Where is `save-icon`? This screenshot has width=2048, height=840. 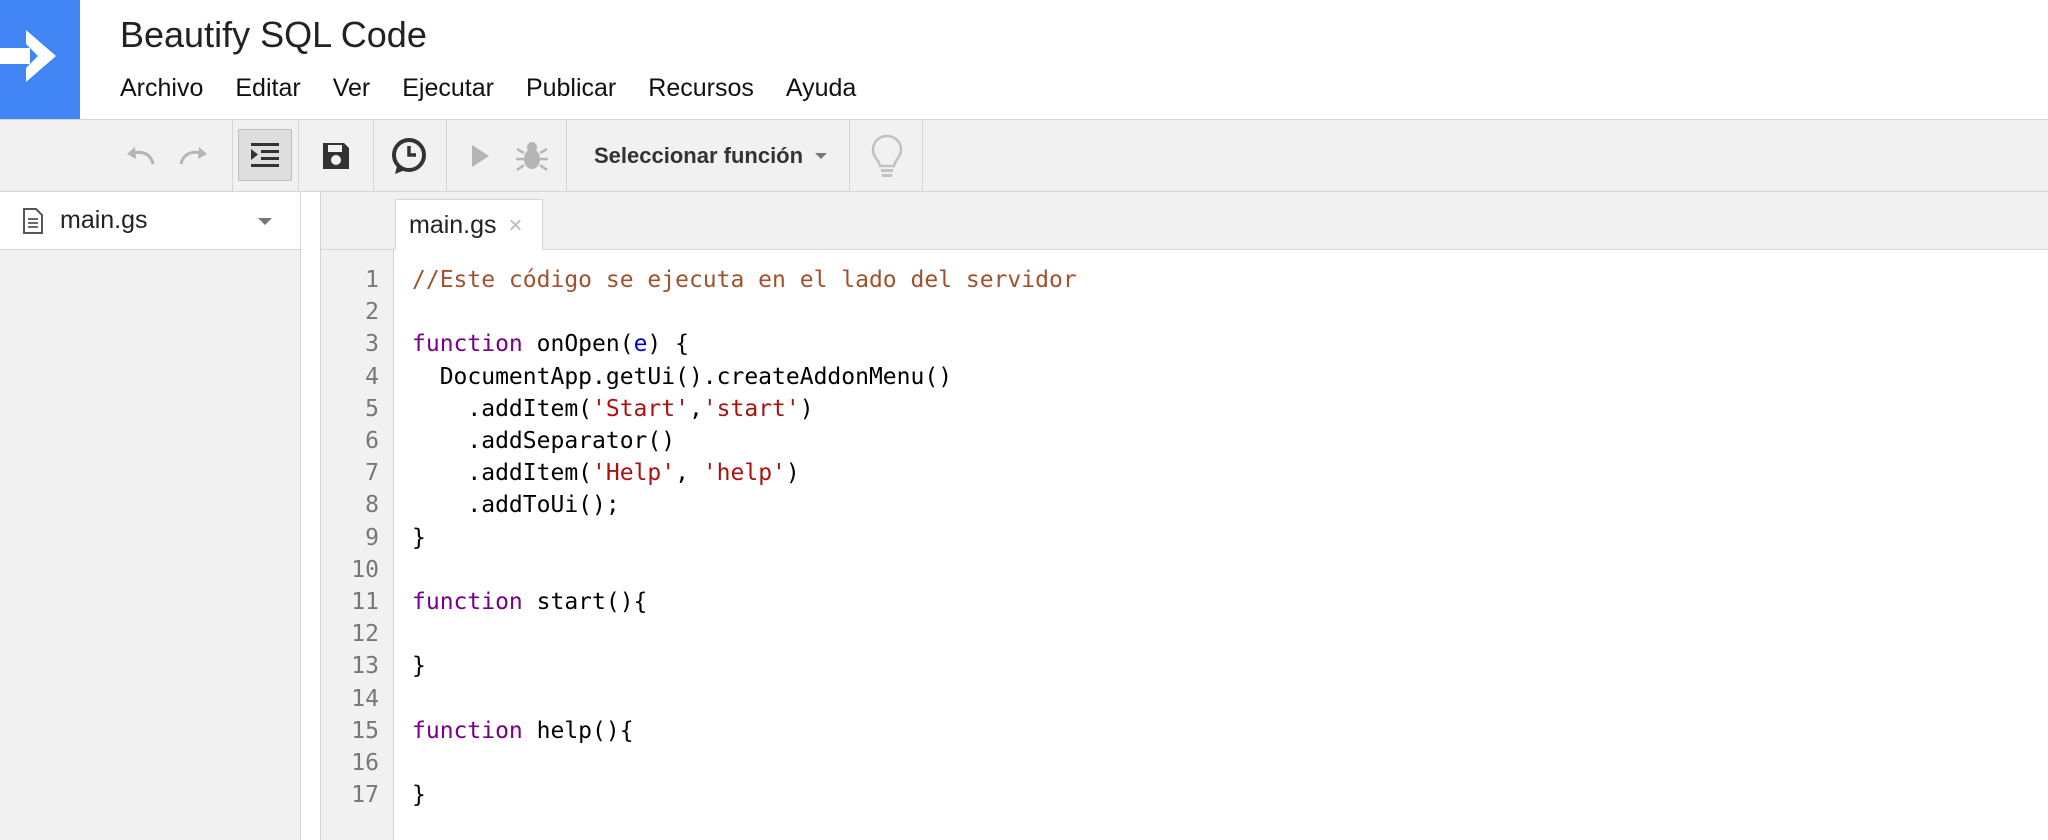
save-icon is located at coordinates (336, 156).